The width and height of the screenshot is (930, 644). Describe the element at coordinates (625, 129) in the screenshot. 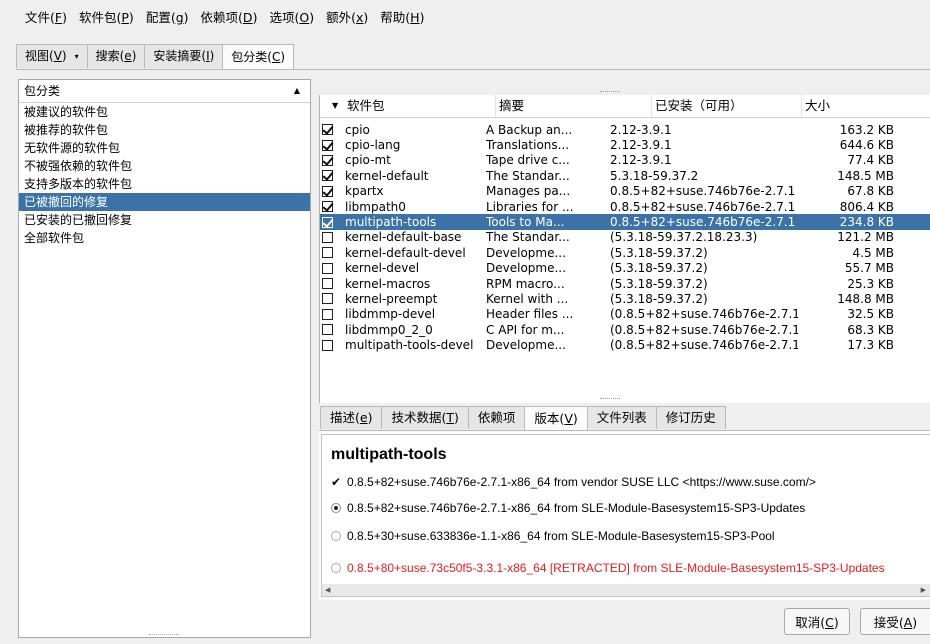

I see `table-row: cpio A Backup an... 2.12-3.9.1 163.2 KB` at that location.